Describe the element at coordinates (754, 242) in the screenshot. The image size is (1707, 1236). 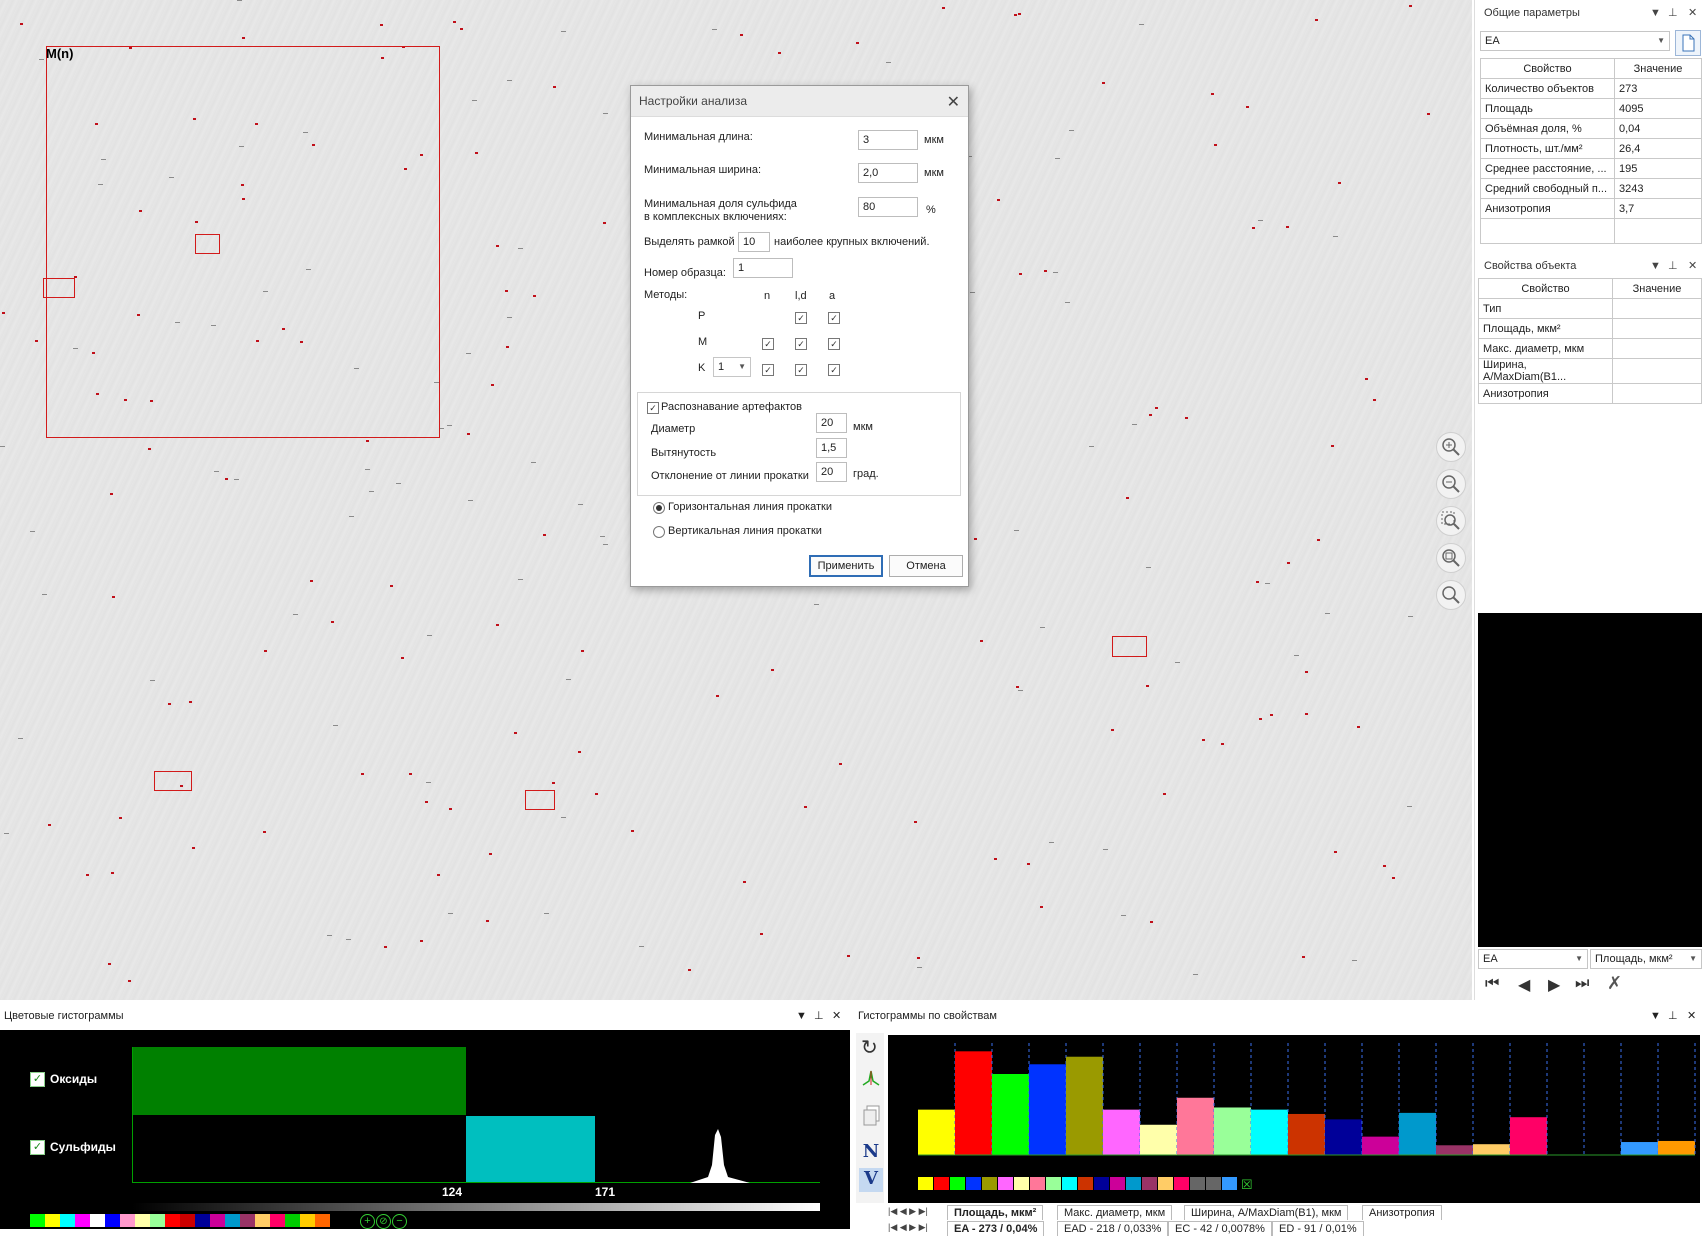
I see `frame-count-input: 10` at that location.